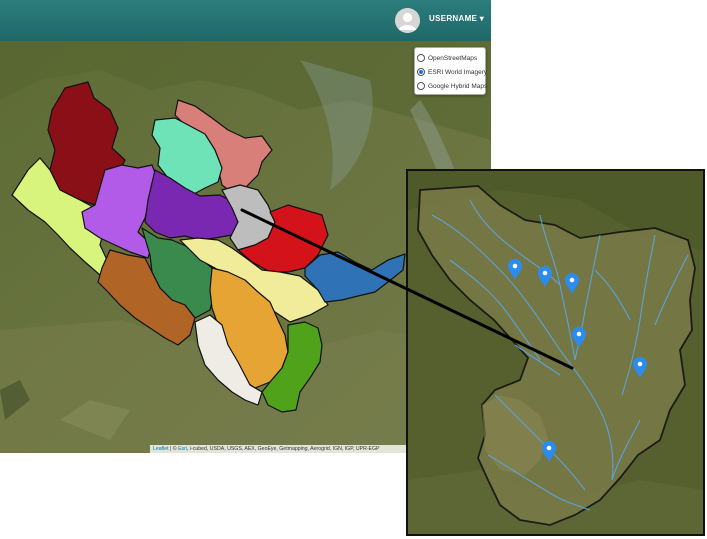 This screenshot has height=539, width=707. I want to click on layer-option-openstreetmaps: OpenStreetMaps, so click(450, 58).